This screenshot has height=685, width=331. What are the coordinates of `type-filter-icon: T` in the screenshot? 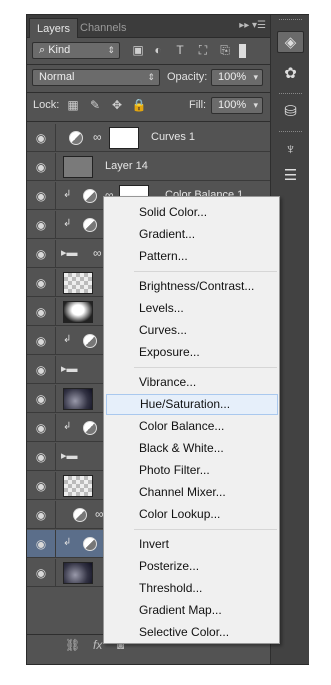 It's located at (180, 50).